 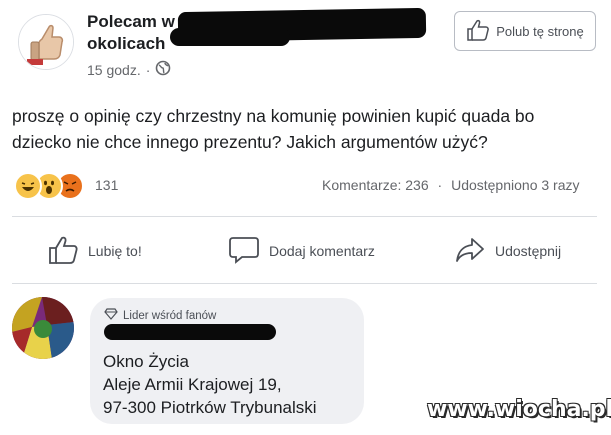 I want to click on like-button: Lubię to!, so click(x=95, y=251).